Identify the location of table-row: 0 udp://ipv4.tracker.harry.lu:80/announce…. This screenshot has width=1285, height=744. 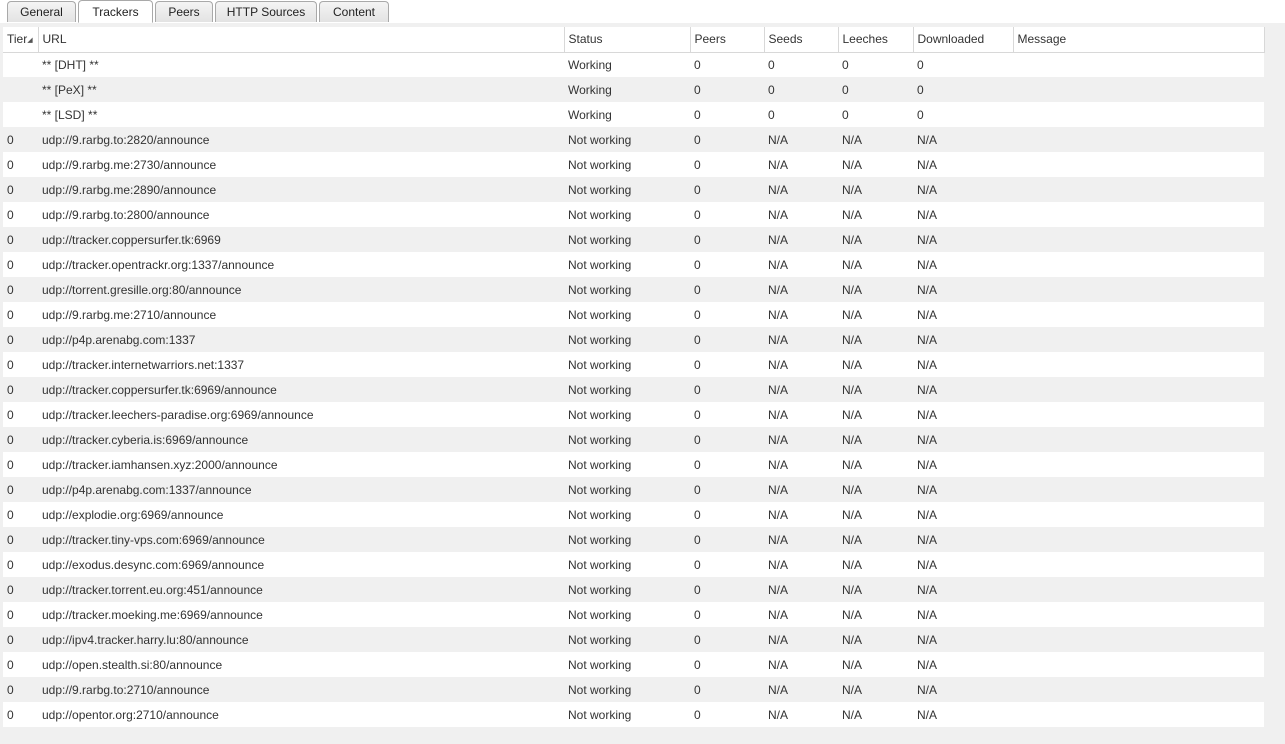
(633, 639).